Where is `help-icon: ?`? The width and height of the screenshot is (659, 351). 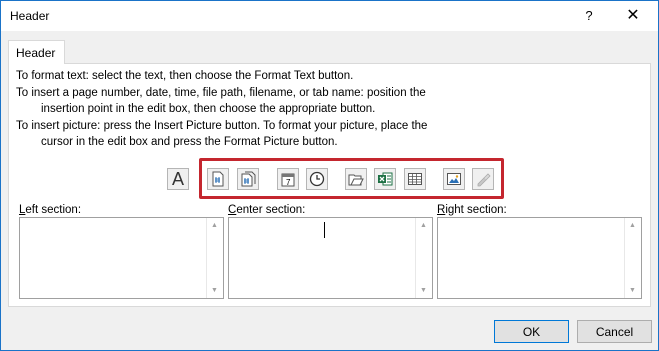
help-icon: ? is located at coordinates (589, 16).